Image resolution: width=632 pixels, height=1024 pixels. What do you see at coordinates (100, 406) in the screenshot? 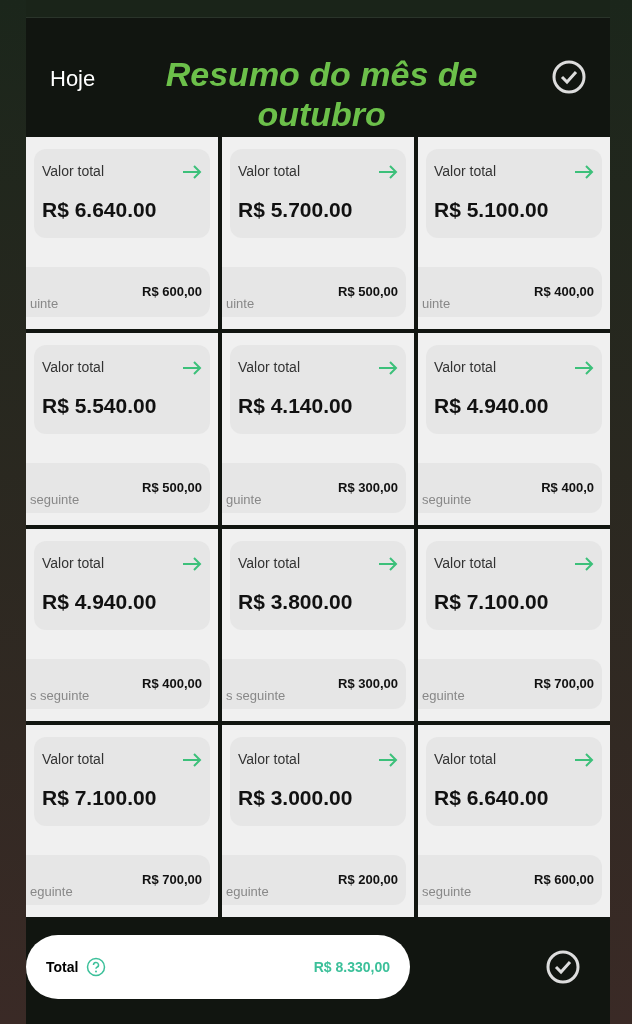
I see `total-amount: R$ 5.540.00` at bounding box center [100, 406].